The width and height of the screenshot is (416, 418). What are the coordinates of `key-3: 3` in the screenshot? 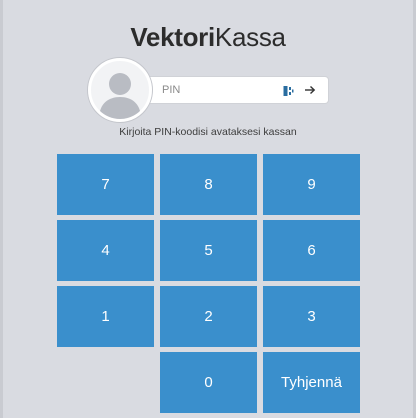 It's located at (311, 316).